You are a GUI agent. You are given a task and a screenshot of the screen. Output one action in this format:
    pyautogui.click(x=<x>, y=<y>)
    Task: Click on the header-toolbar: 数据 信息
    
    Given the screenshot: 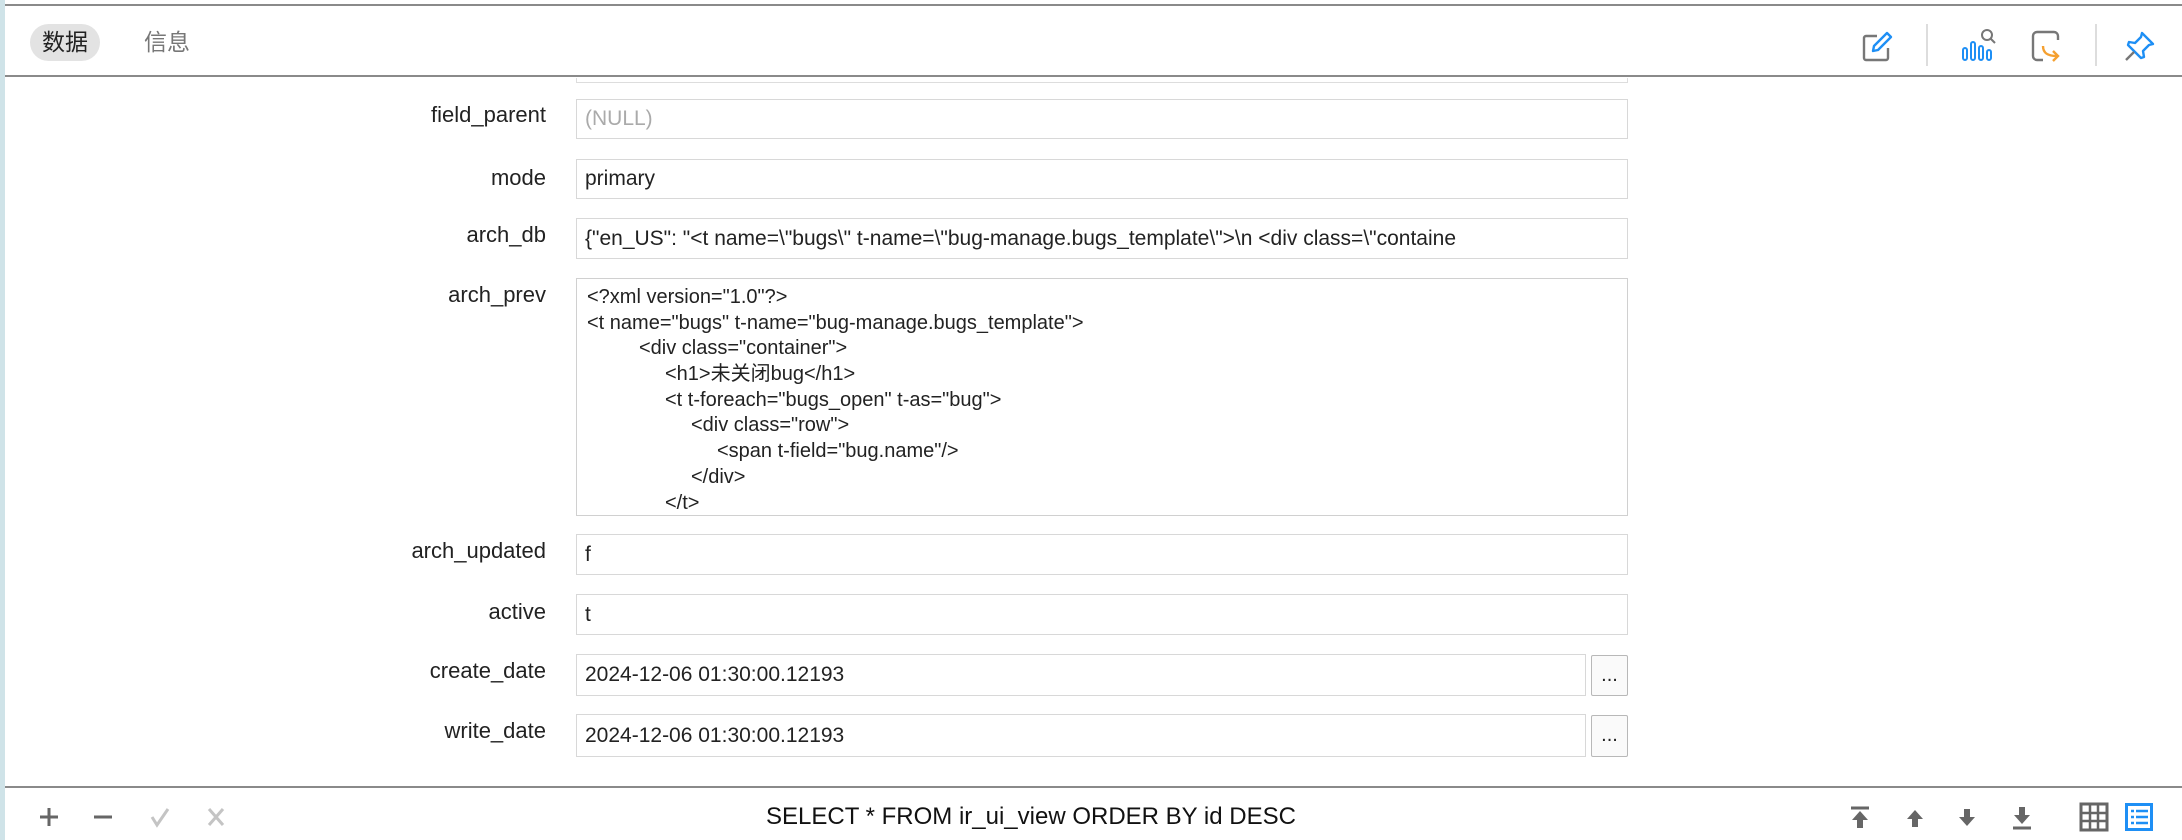 What is the action you would take?
    pyautogui.click(x=1093, y=41)
    